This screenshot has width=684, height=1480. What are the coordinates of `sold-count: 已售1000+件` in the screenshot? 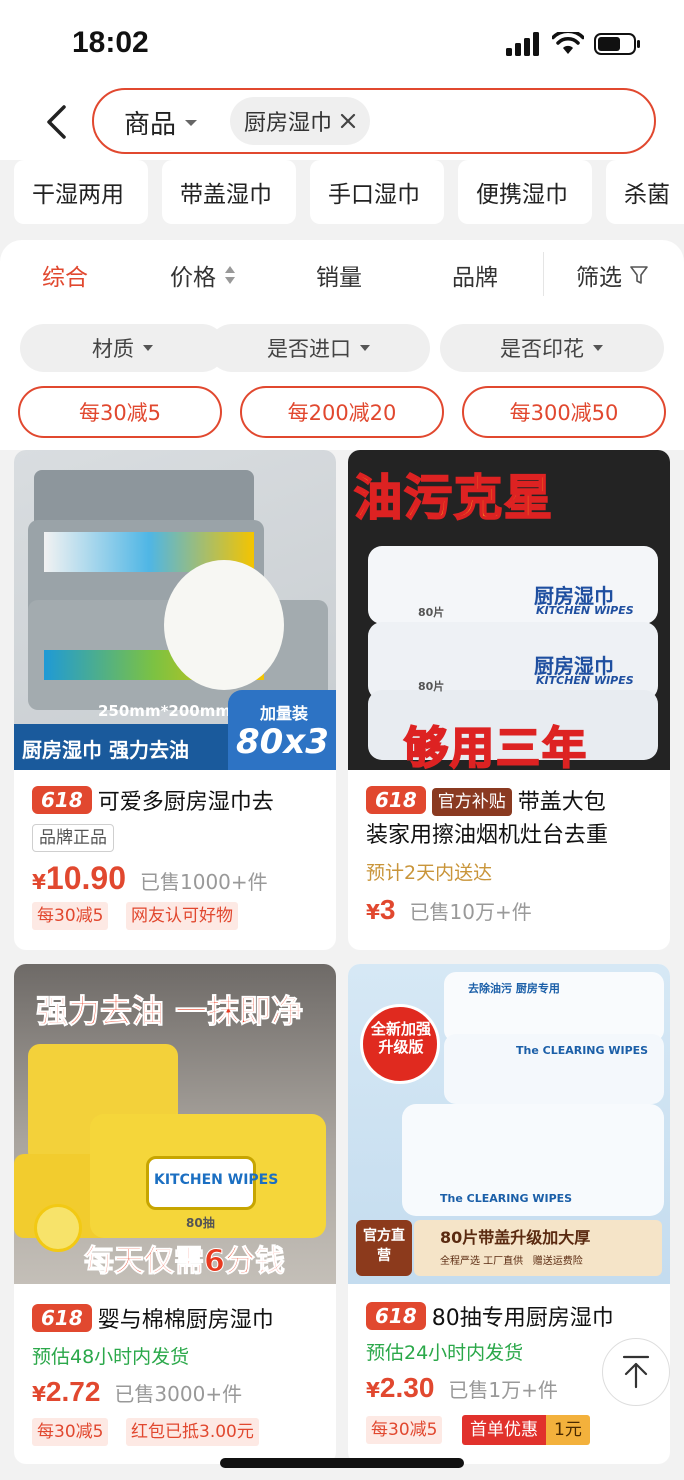 It's located at (204, 882).